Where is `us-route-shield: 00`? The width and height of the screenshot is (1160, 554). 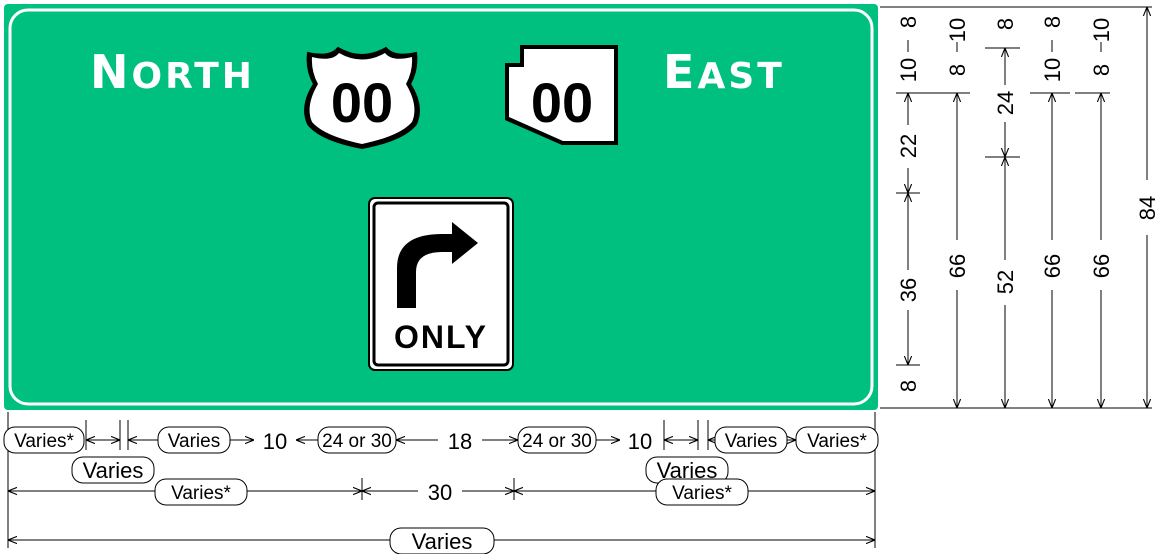 us-route-shield: 00 is located at coordinates (362, 98).